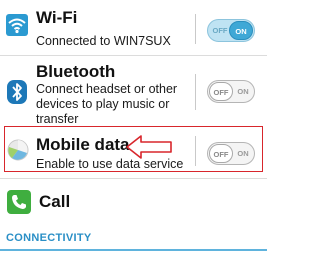  I want to click on bluetooth-toggle: OFF ON, so click(231, 91).